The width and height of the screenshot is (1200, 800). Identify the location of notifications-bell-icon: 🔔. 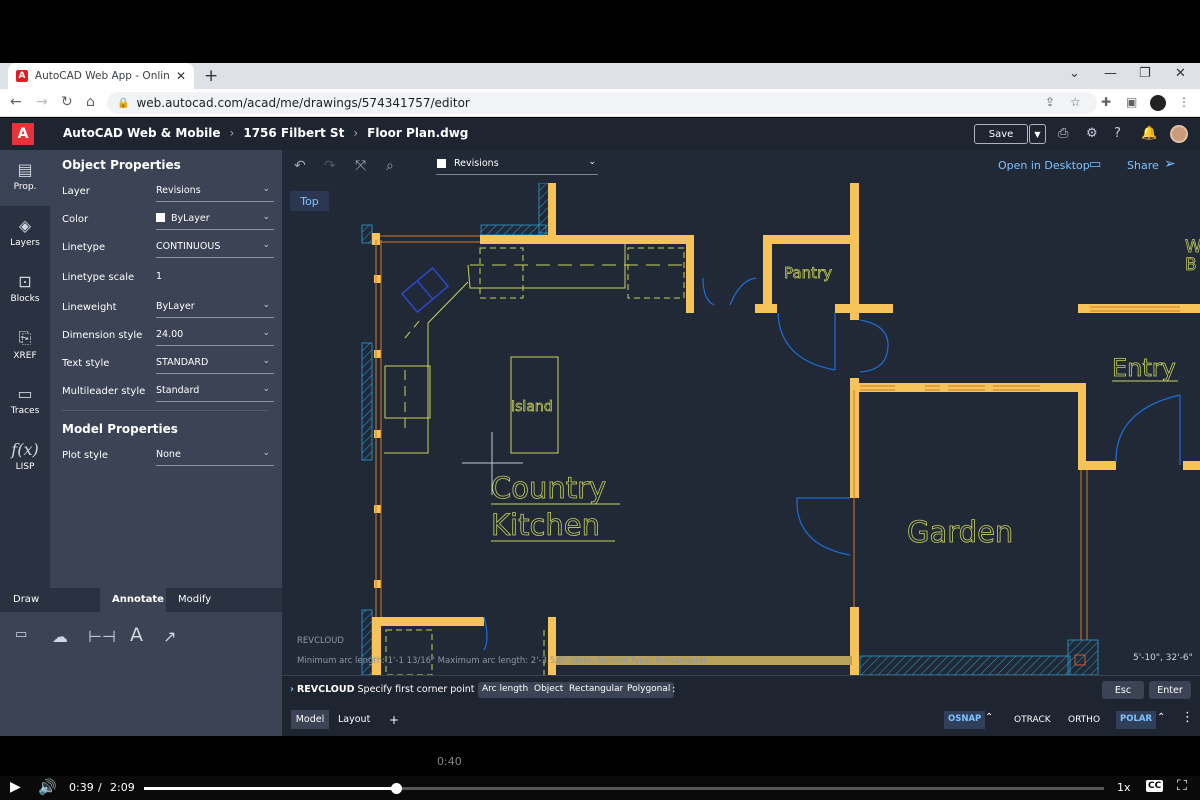
(1149, 133).